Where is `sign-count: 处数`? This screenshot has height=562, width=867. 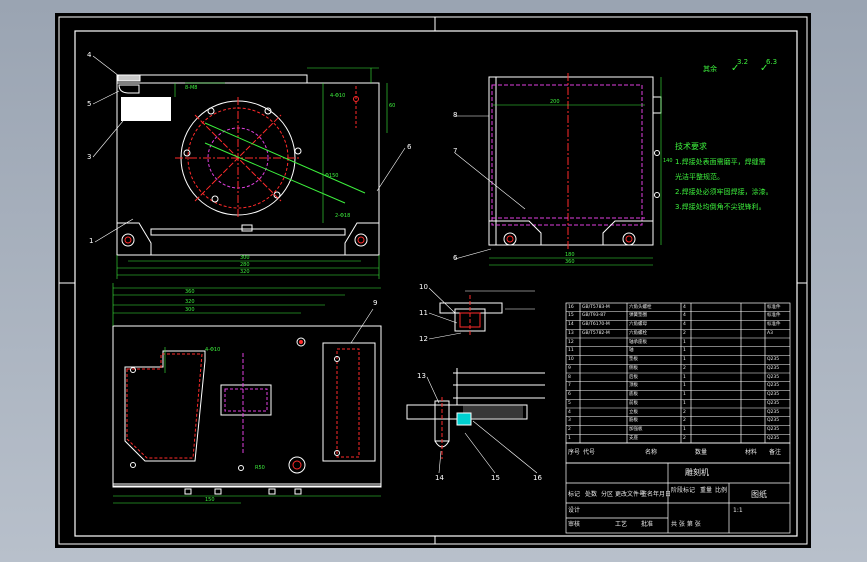
sign-count: 处数 is located at coordinates (591, 494).